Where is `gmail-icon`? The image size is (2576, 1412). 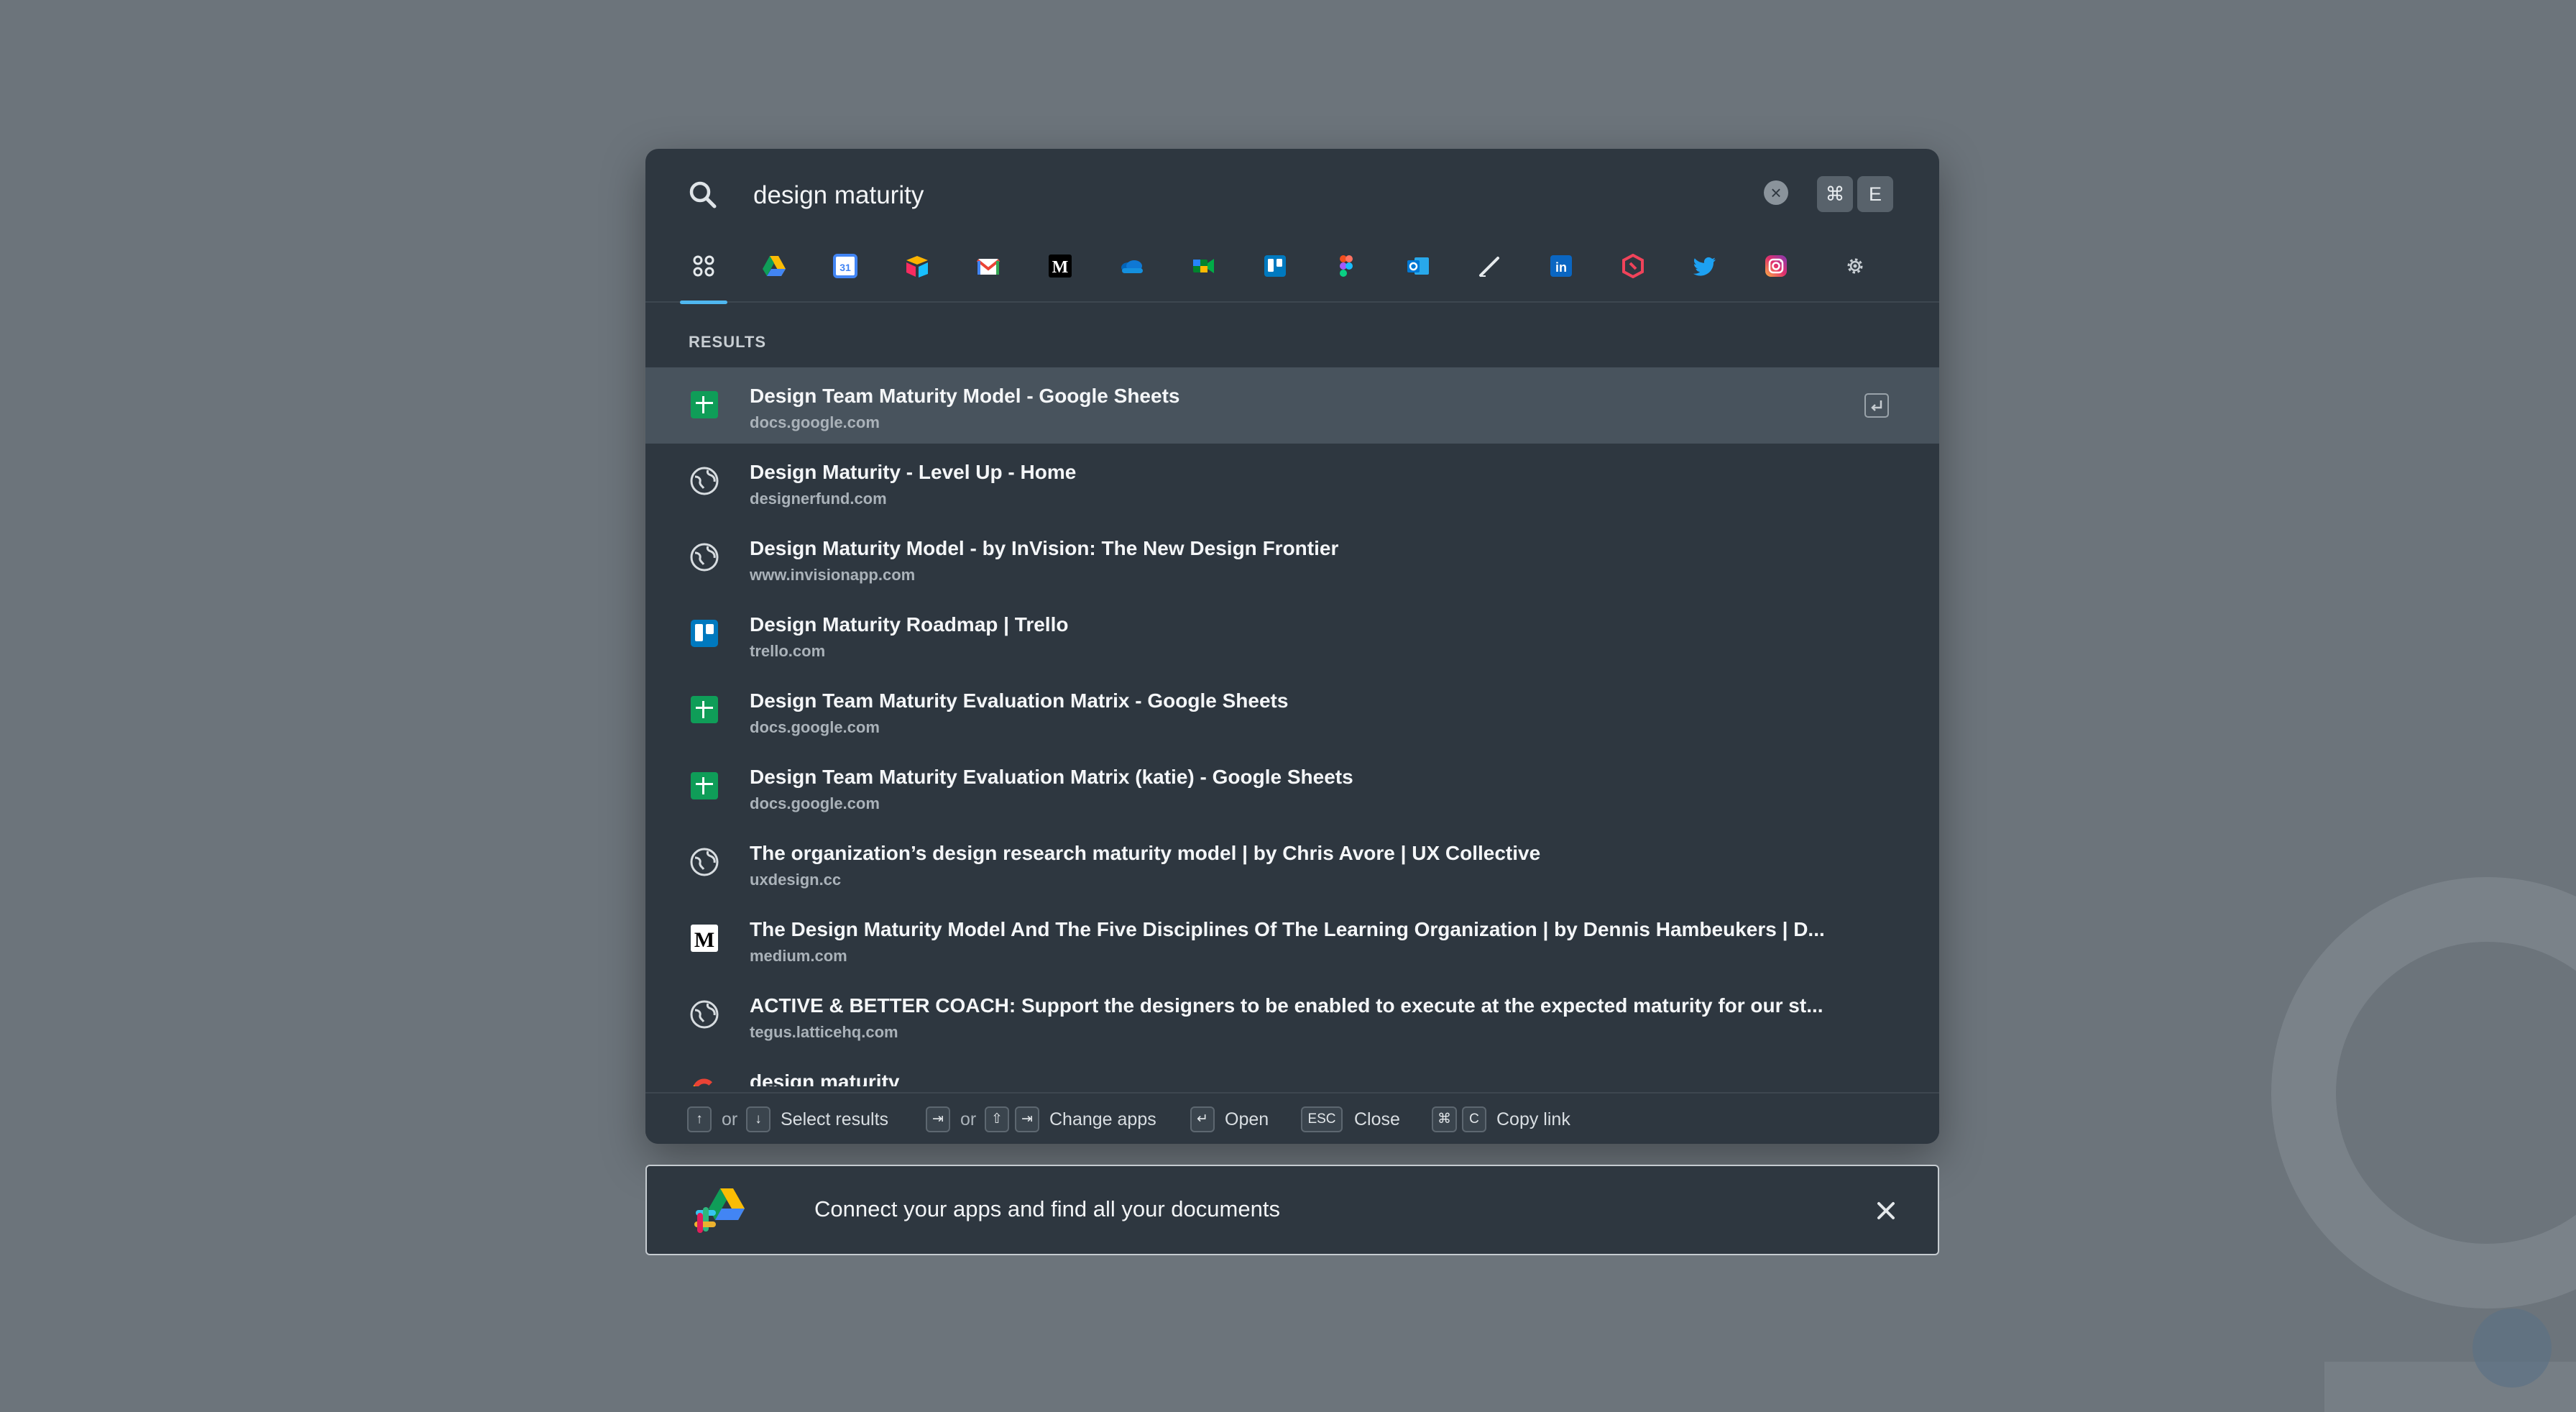
gmail-icon is located at coordinates (988, 267).